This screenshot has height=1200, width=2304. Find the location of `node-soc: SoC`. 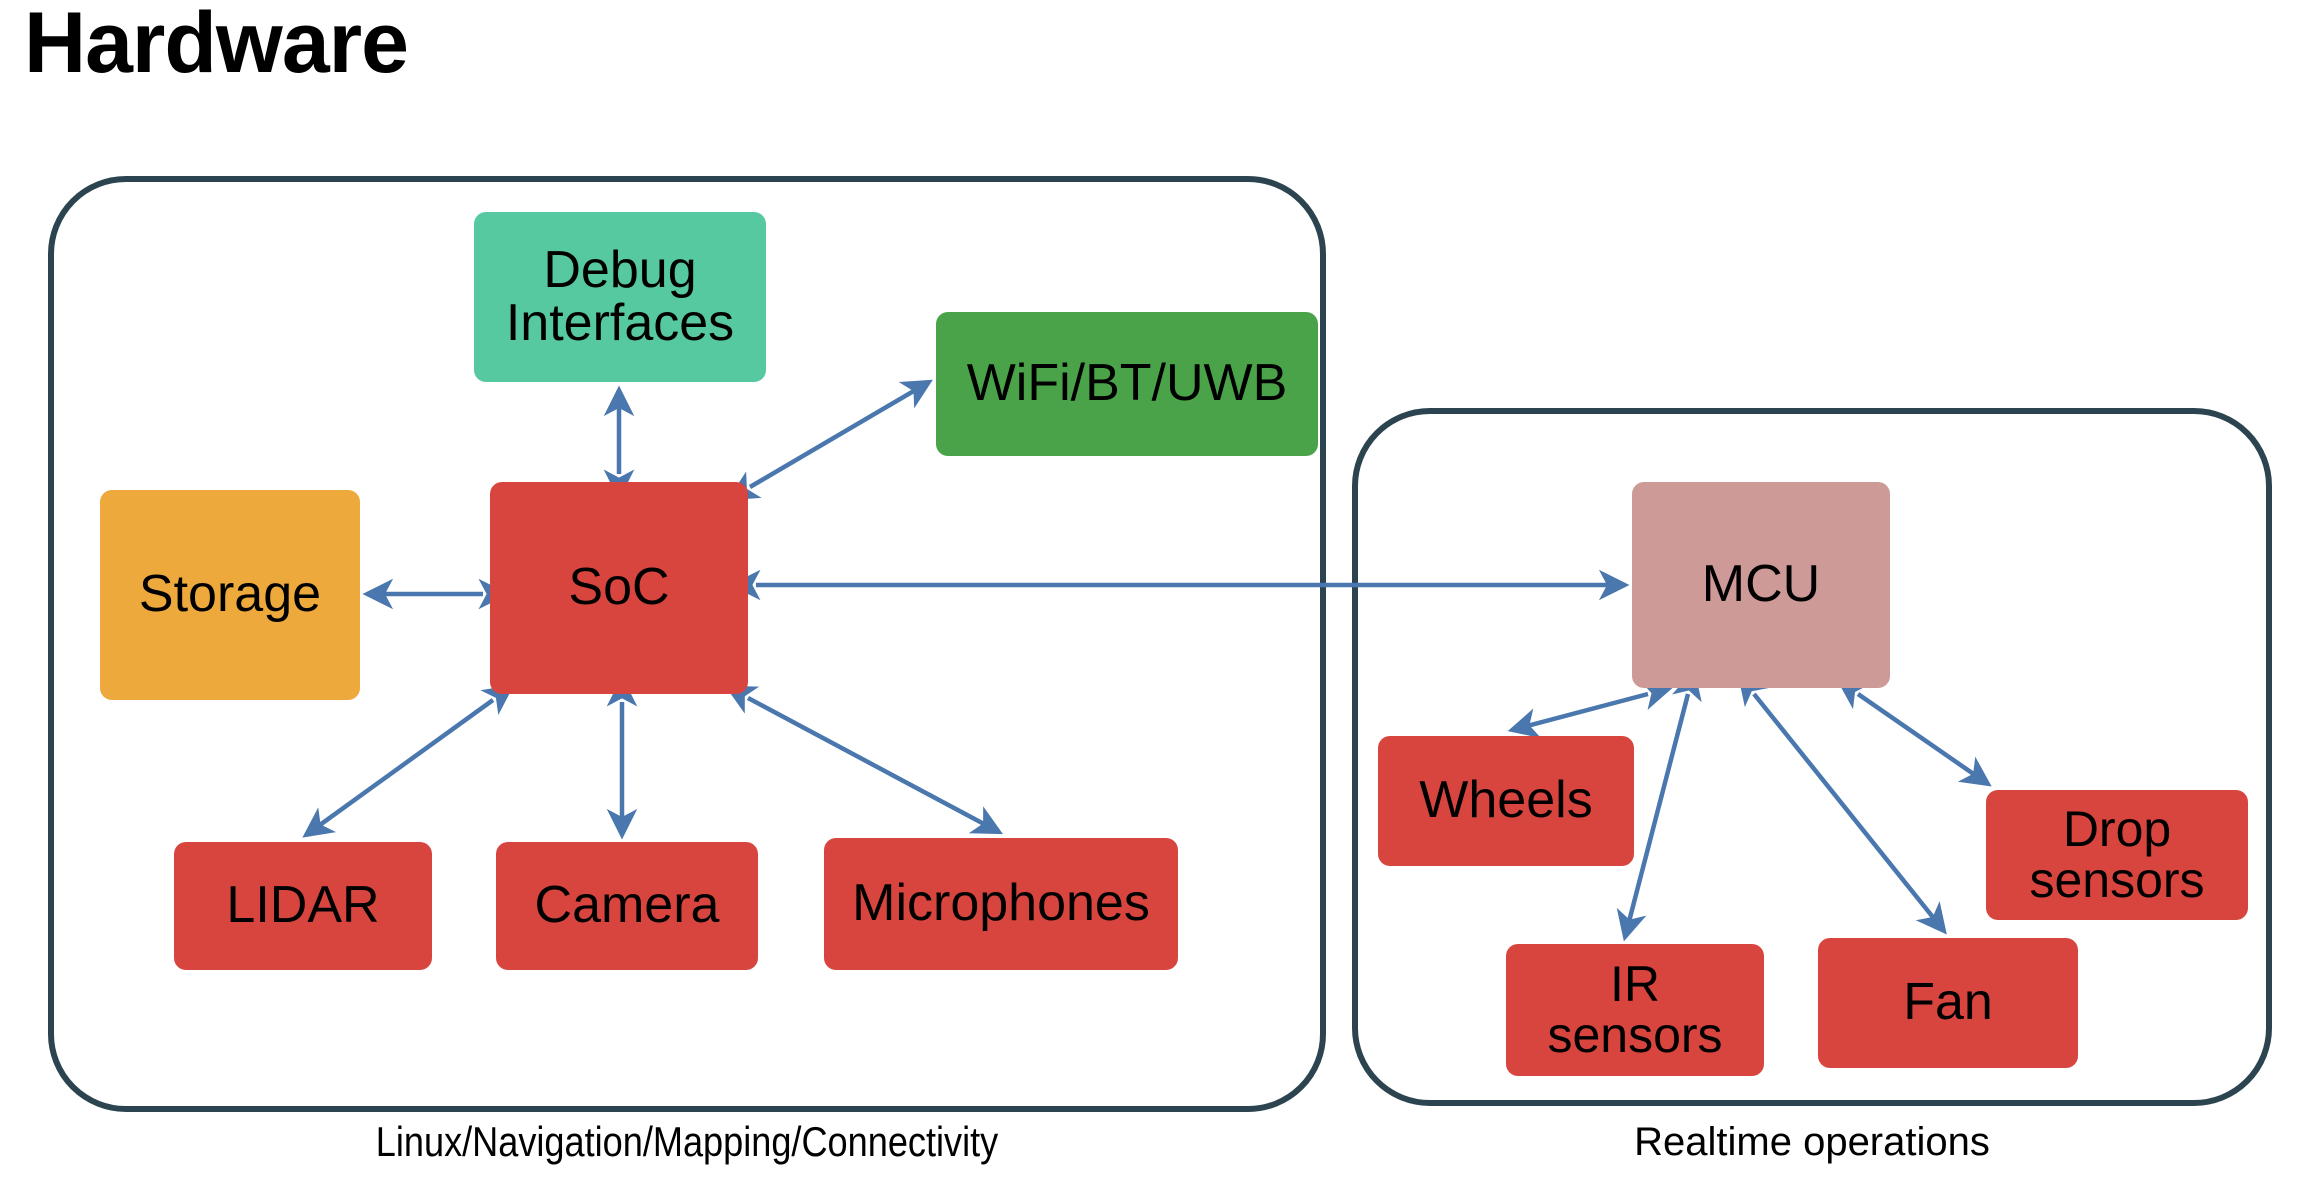

node-soc: SoC is located at coordinates (619, 588).